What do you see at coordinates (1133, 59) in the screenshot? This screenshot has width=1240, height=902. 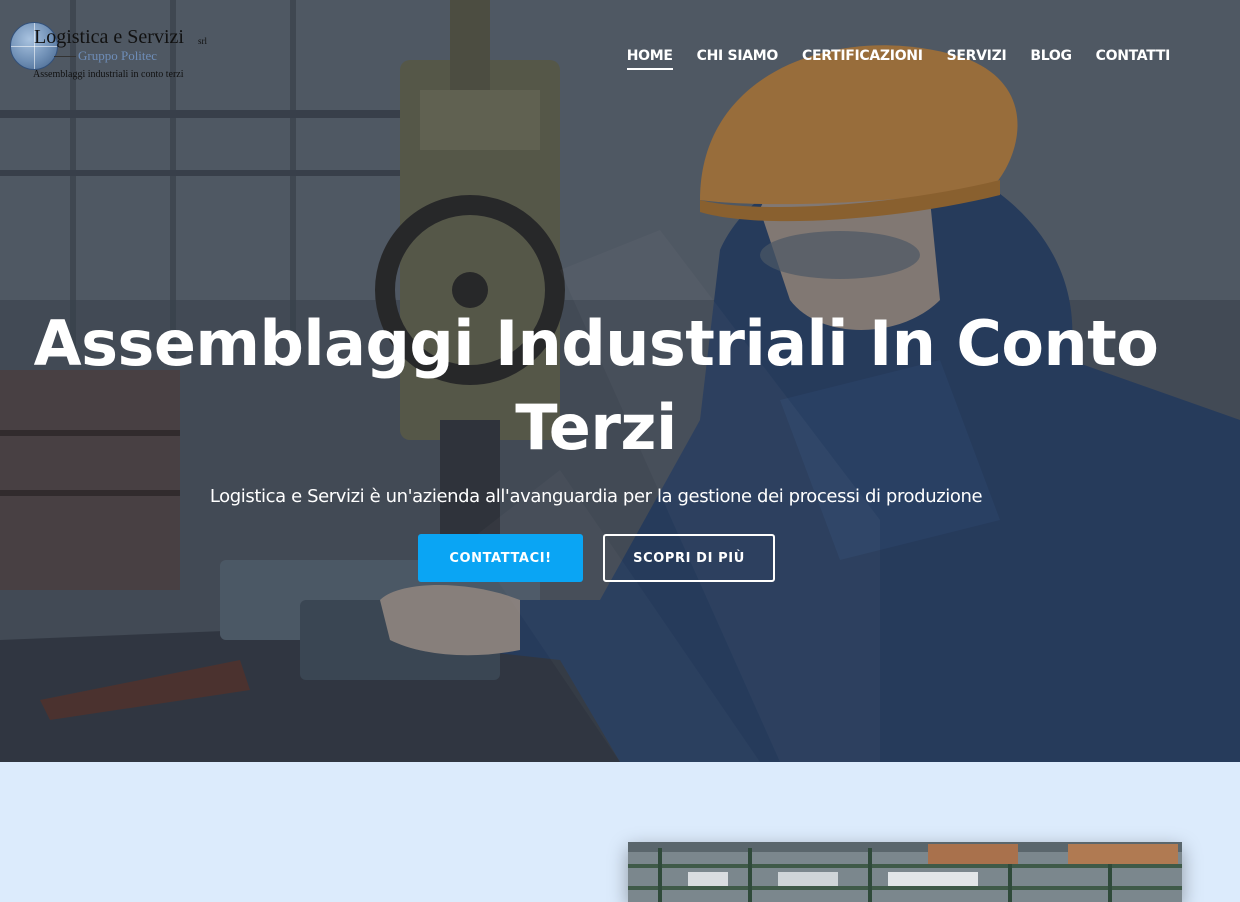 I see `nav-contatti: CONTATTI` at bounding box center [1133, 59].